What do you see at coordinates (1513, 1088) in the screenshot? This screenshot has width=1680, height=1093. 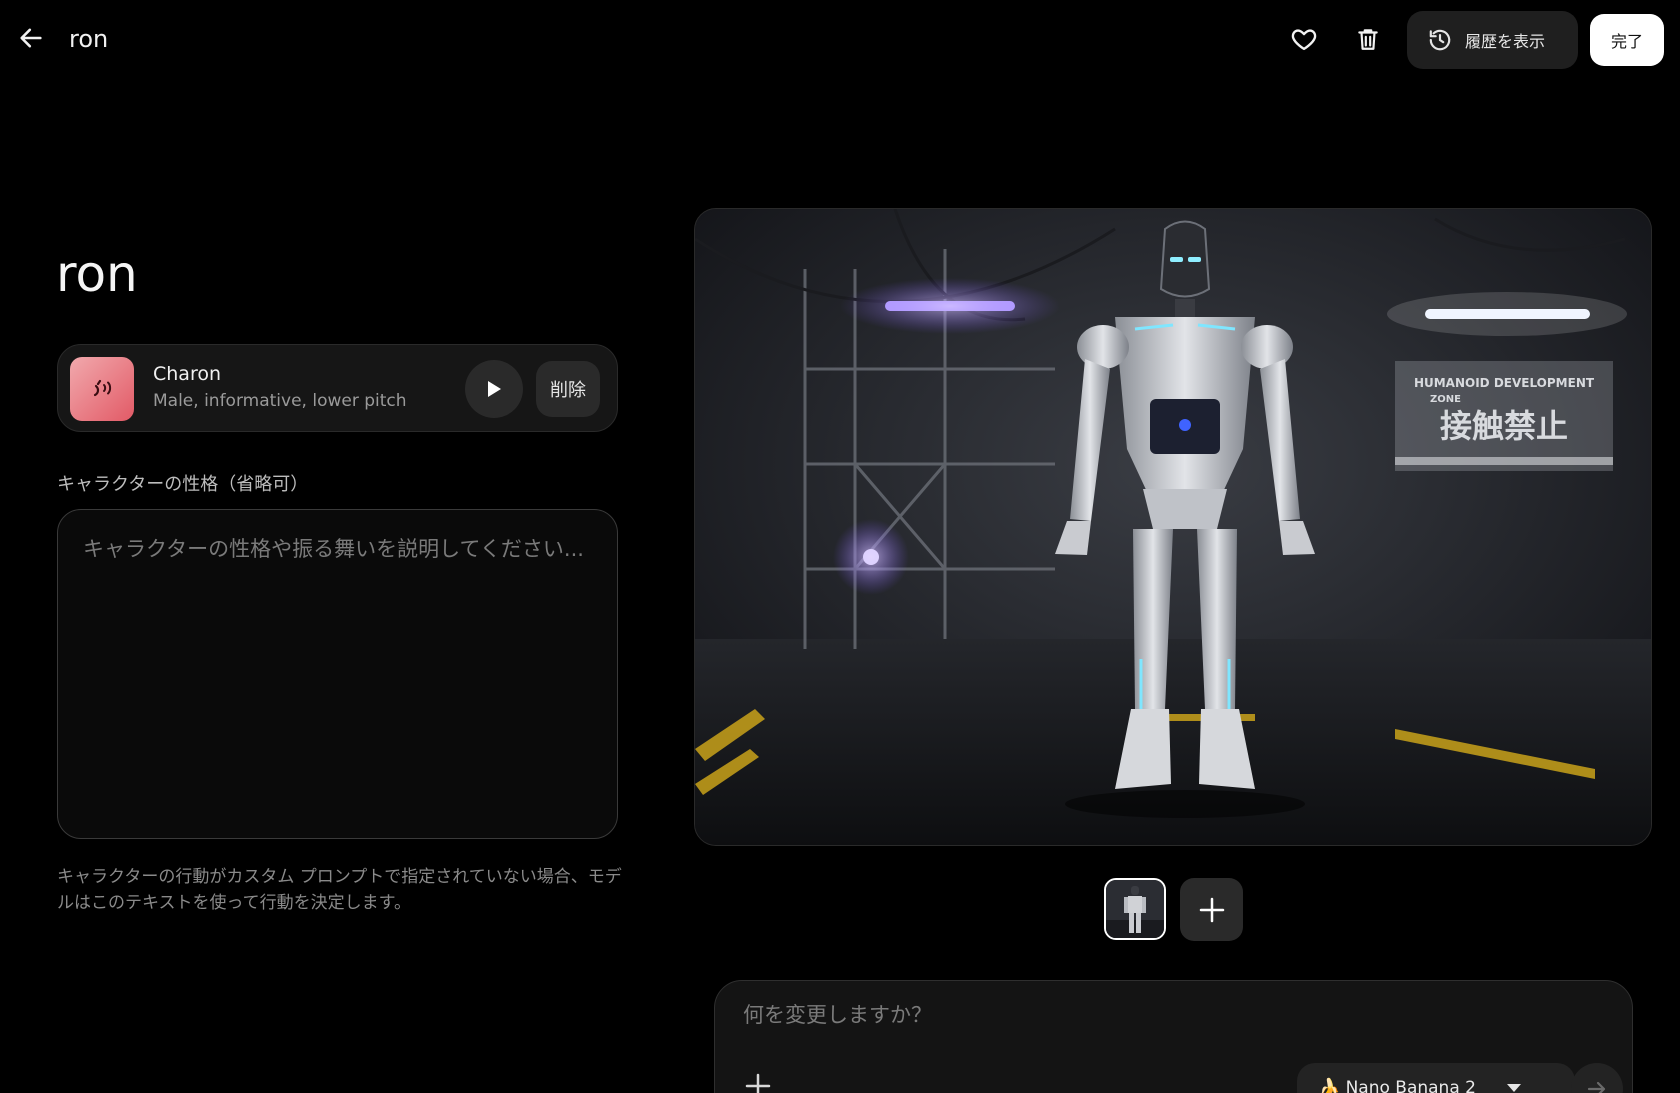 I see `caret-down-icon` at bounding box center [1513, 1088].